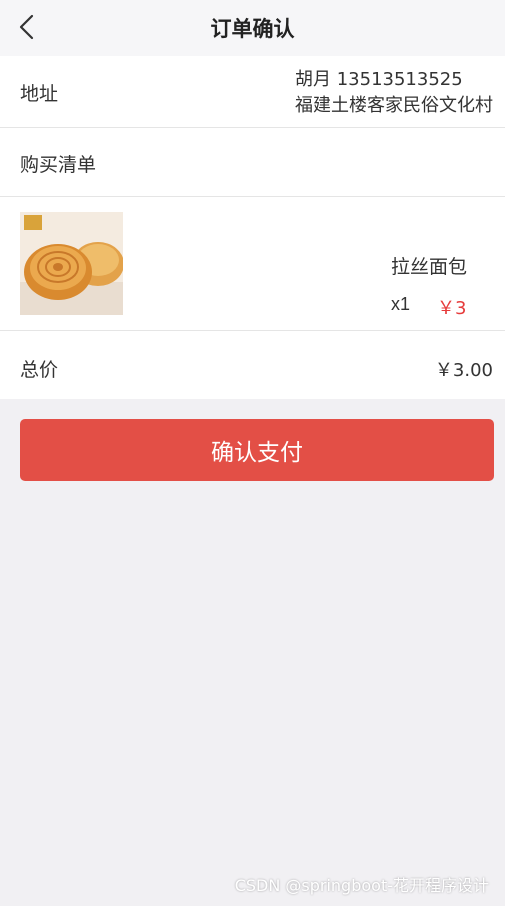 The image size is (505, 906). Describe the element at coordinates (361, 885) in the screenshot. I see `watermark: CSDN @springboot-花开程序设计` at that location.